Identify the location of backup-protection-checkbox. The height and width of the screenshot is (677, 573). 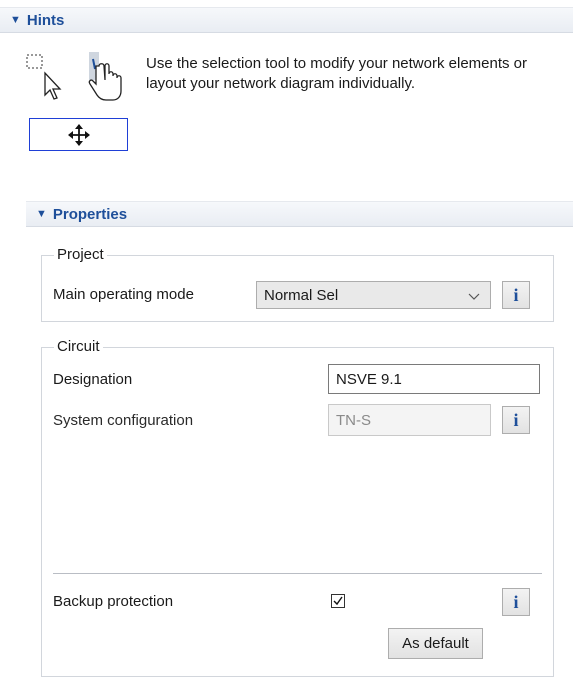
(338, 601).